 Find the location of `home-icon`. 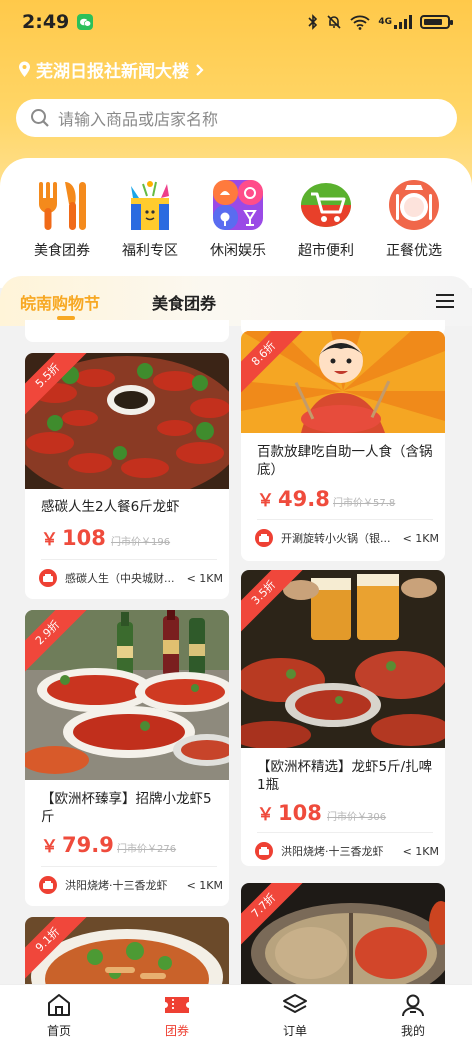

home-icon is located at coordinates (59, 1005).